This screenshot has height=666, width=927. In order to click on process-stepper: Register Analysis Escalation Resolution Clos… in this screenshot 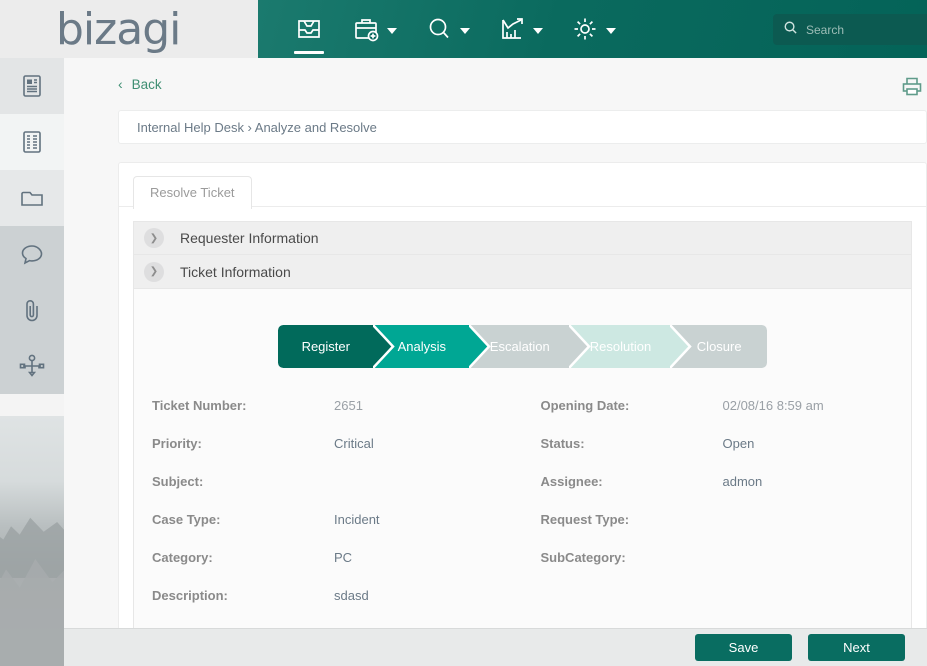, I will do `click(522, 346)`.